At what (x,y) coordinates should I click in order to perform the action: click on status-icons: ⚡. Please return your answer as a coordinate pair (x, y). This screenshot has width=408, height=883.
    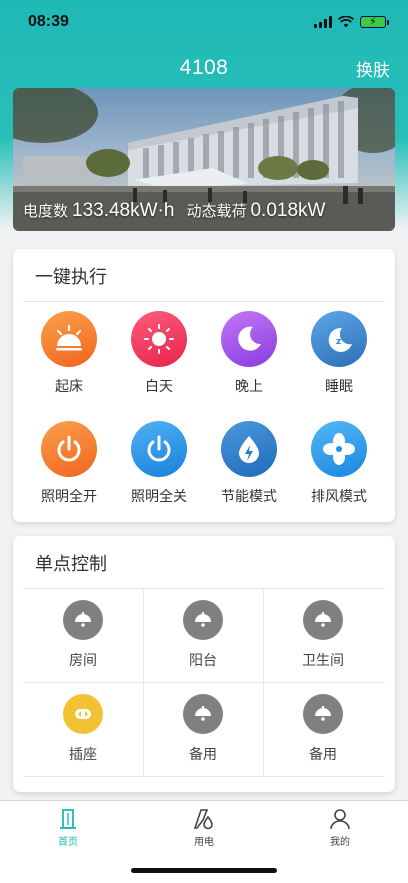
    Looking at the image, I should click on (351, 21).